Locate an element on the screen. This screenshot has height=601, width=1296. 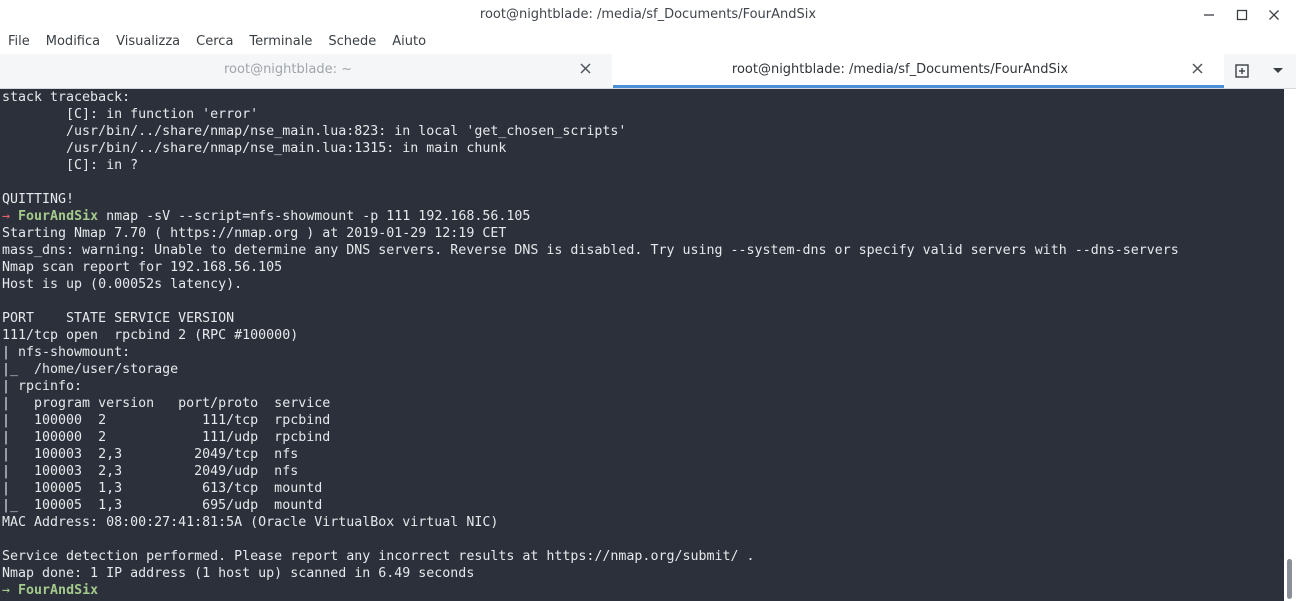
tab-label: root@nightblade: ~ is located at coordinates (288, 69).